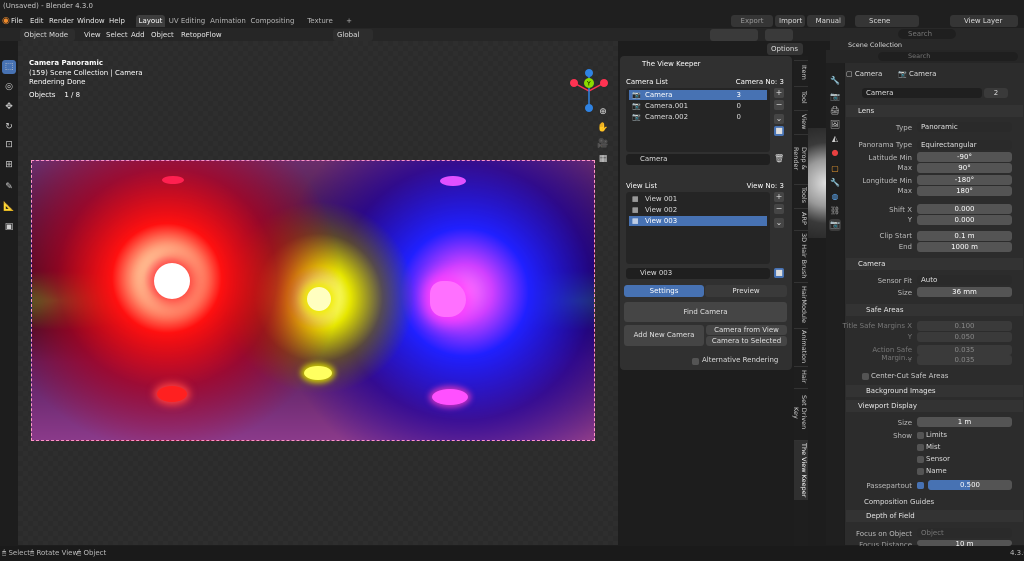 The width and height of the screenshot is (1024, 561). Describe the element at coordinates (801, 255) in the screenshot. I see `tab-3d-hair-brush: 3D Hair Brush` at that location.